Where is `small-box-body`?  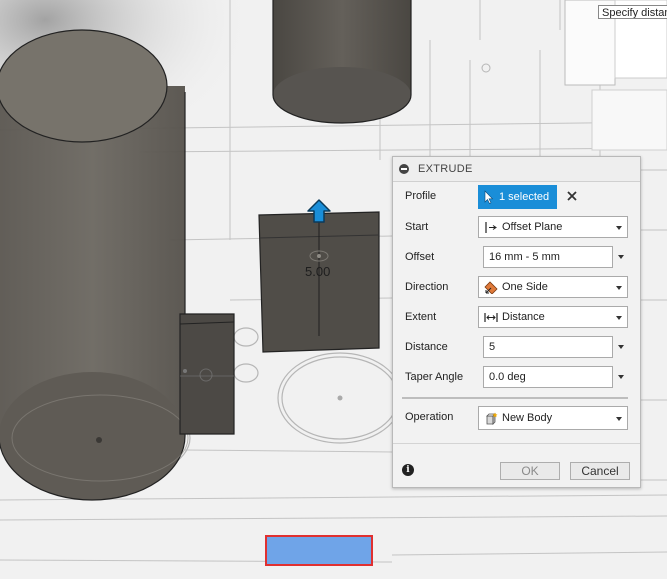 small-box-body is located at coordinates (207, 374).